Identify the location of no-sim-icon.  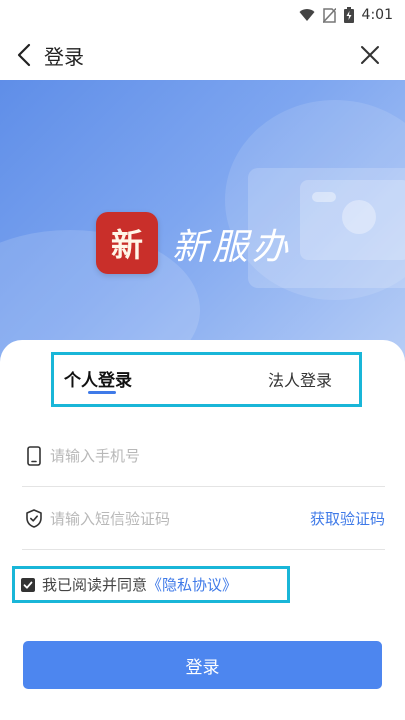
(329, 15).